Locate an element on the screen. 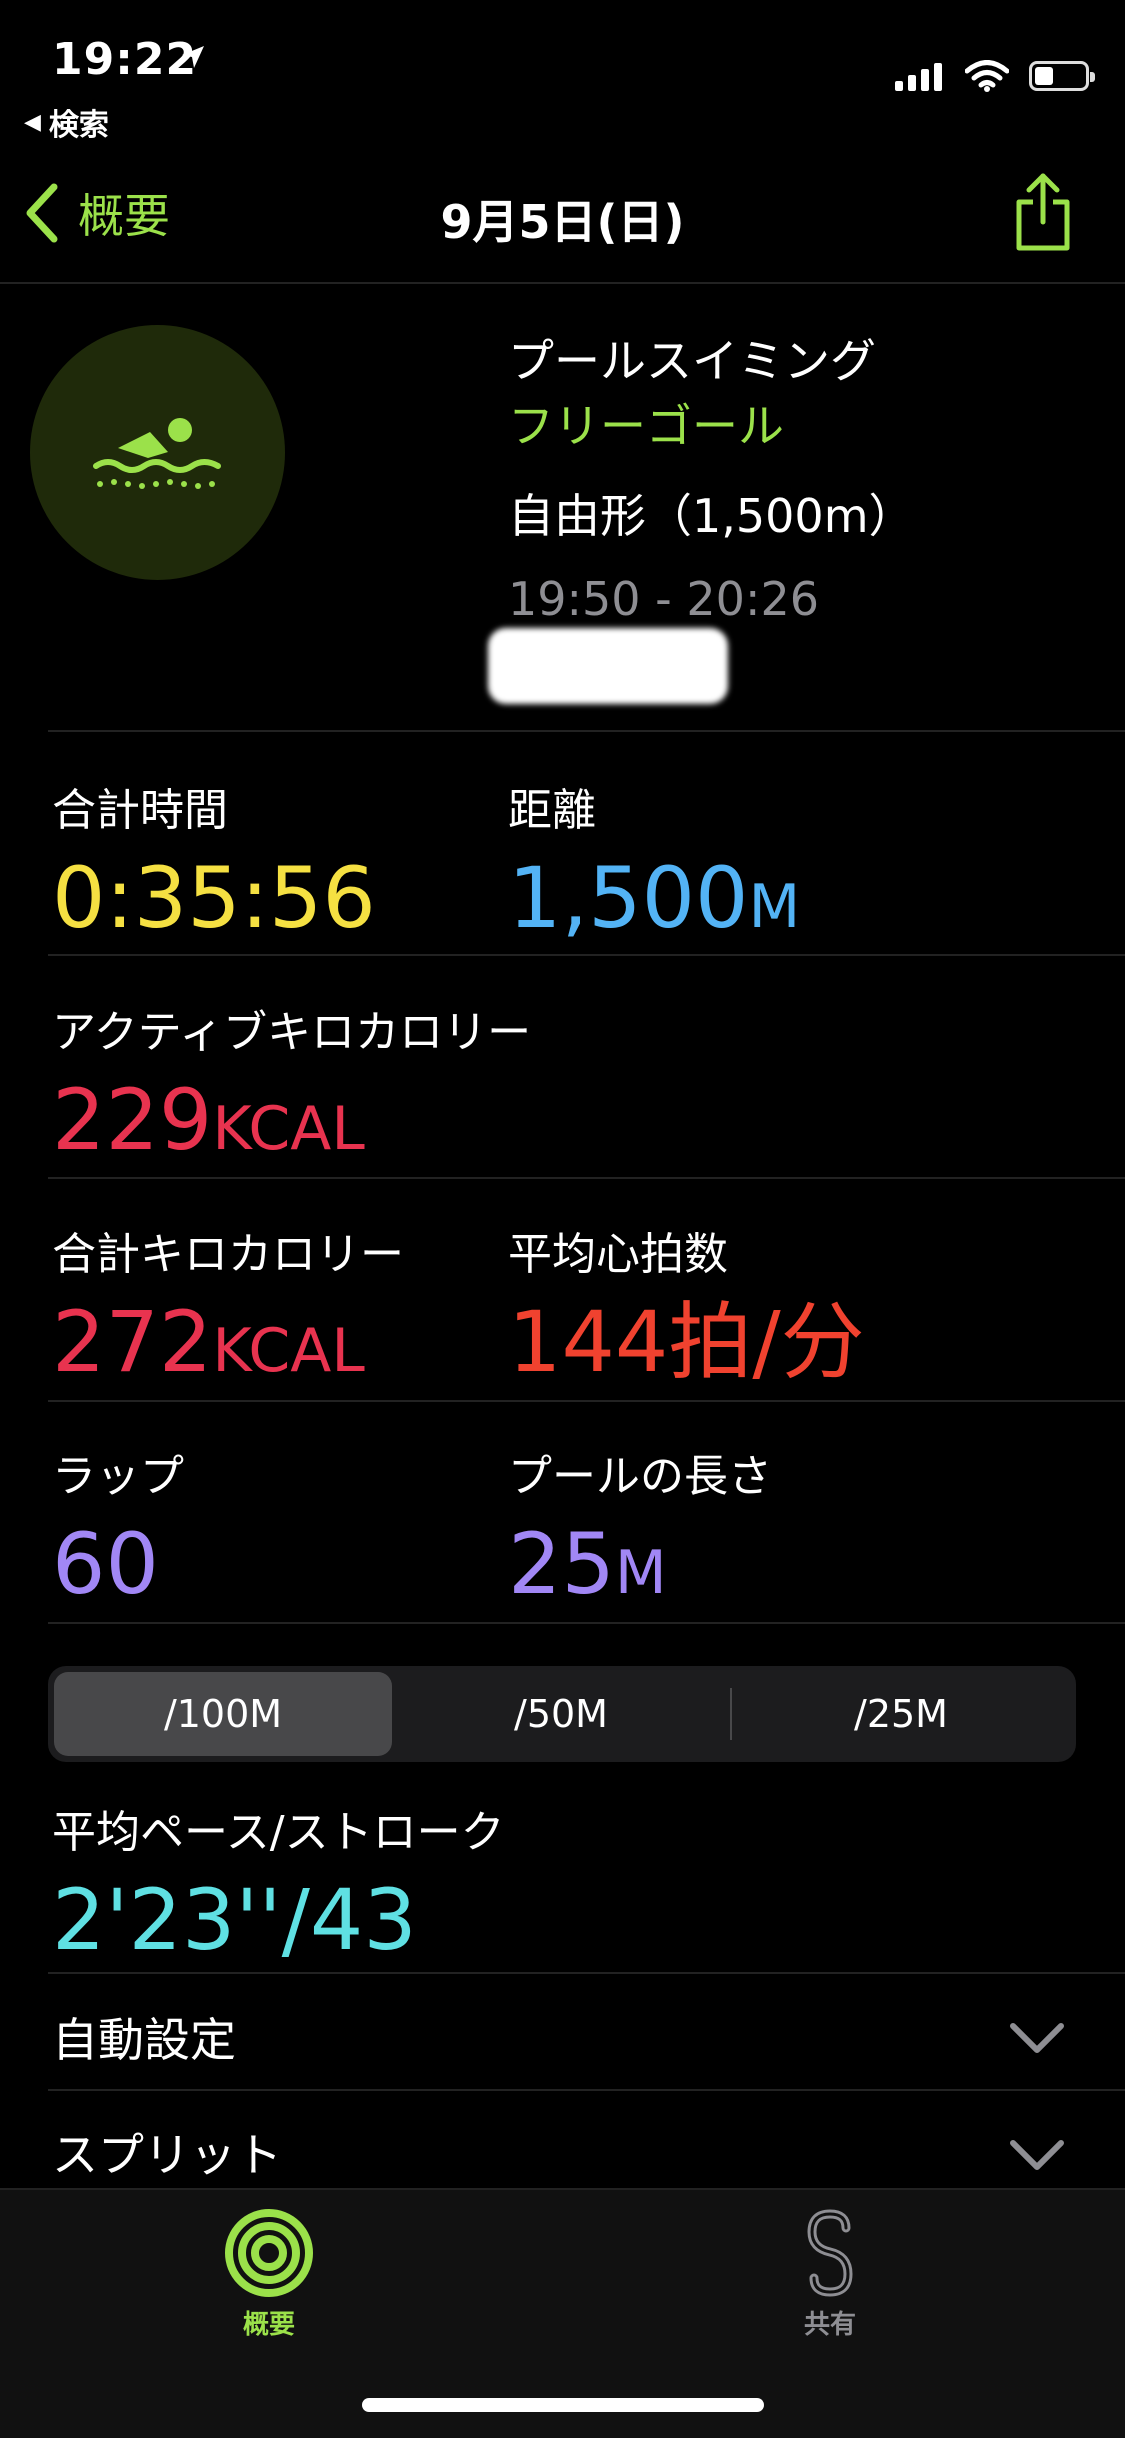  segment-100m: /100M is located at coordinates (223, 1714).